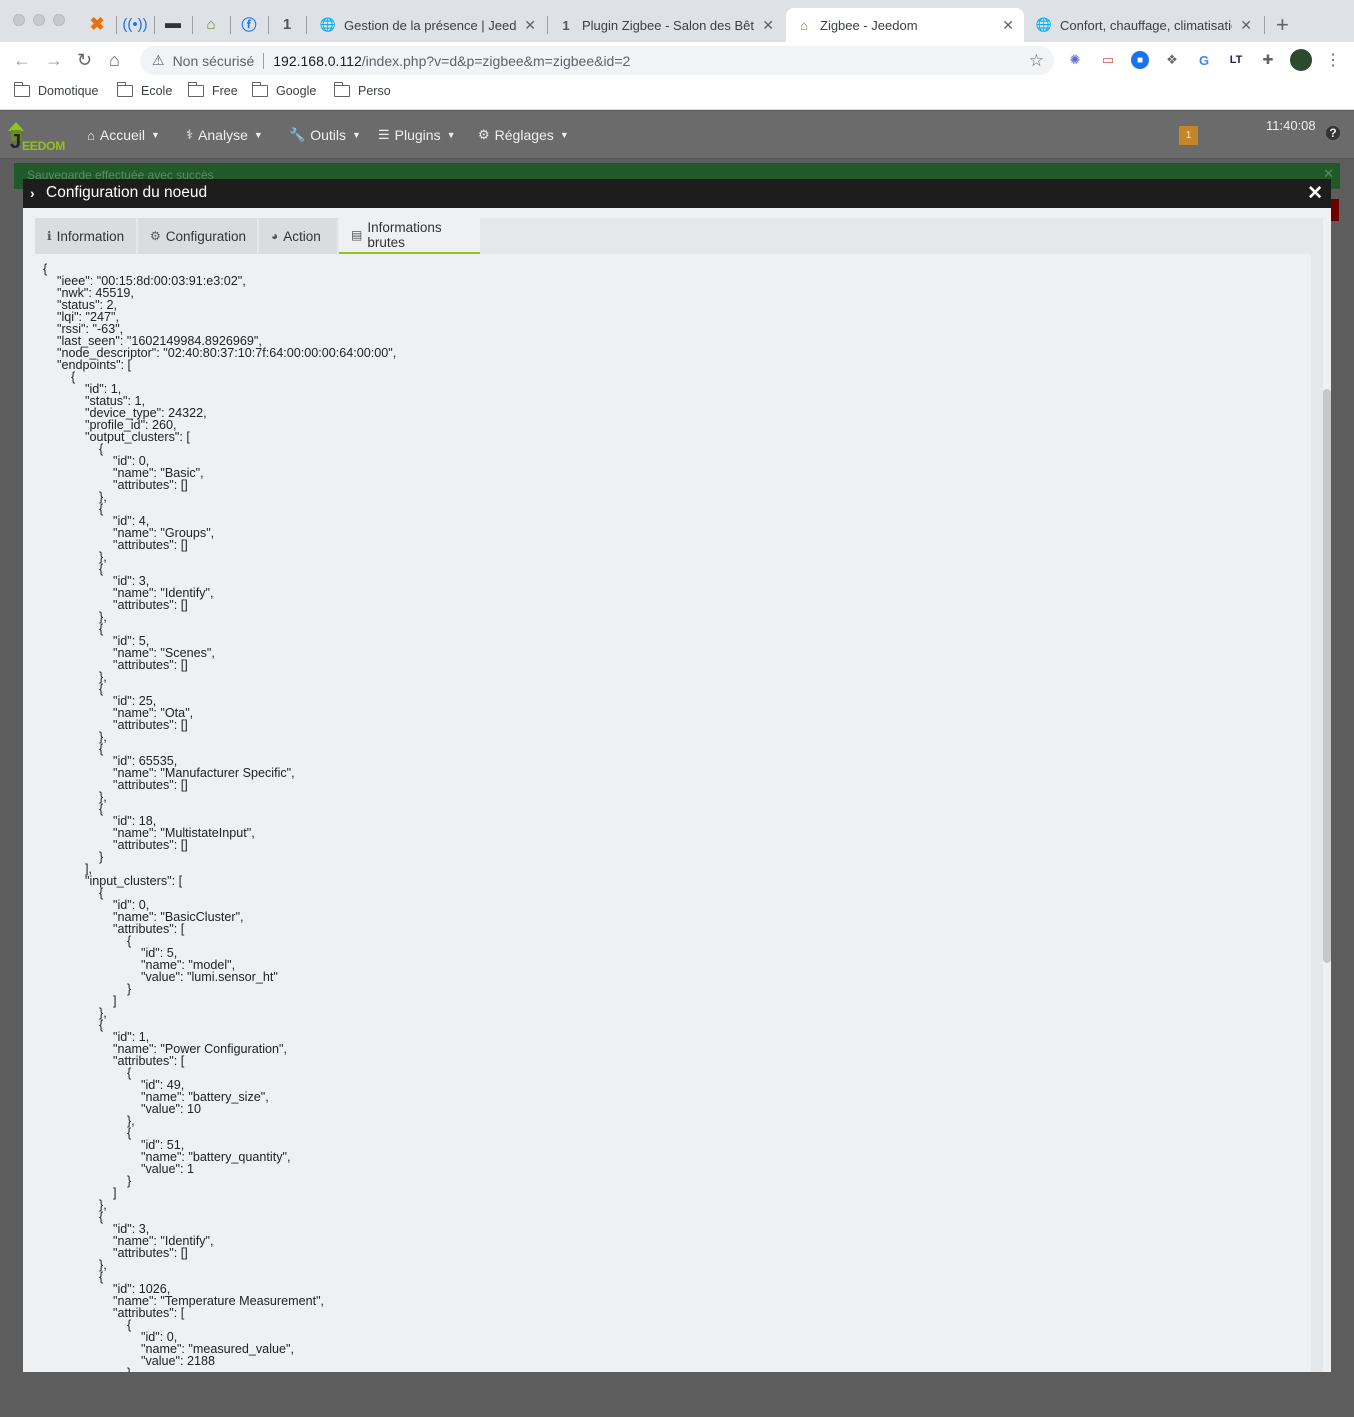  Describe the element at coordinates (114, 60) in the screenshot. I see `home-button: ⌂` at that location.